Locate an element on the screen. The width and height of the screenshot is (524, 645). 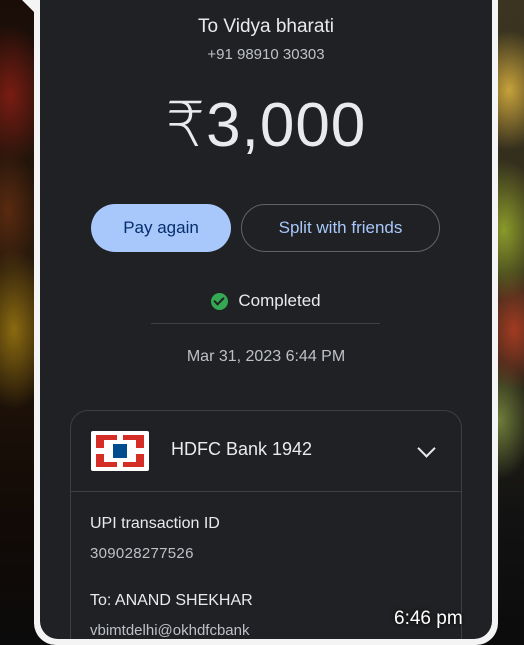
status-text: Completed is located at coordinates (279, 300).